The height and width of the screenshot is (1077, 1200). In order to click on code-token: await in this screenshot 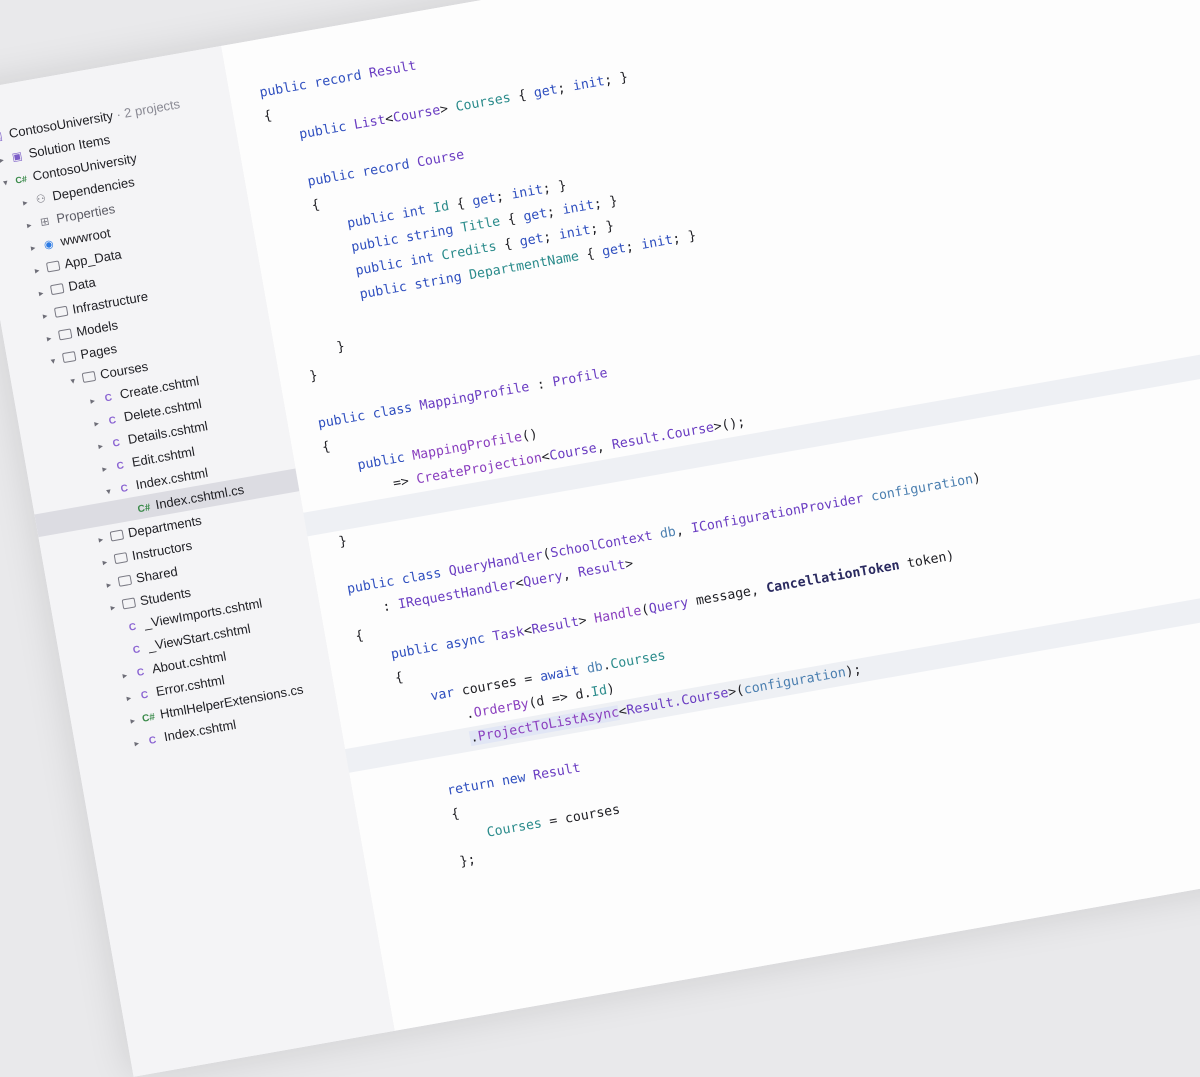, I will do `click(563, 673)`.